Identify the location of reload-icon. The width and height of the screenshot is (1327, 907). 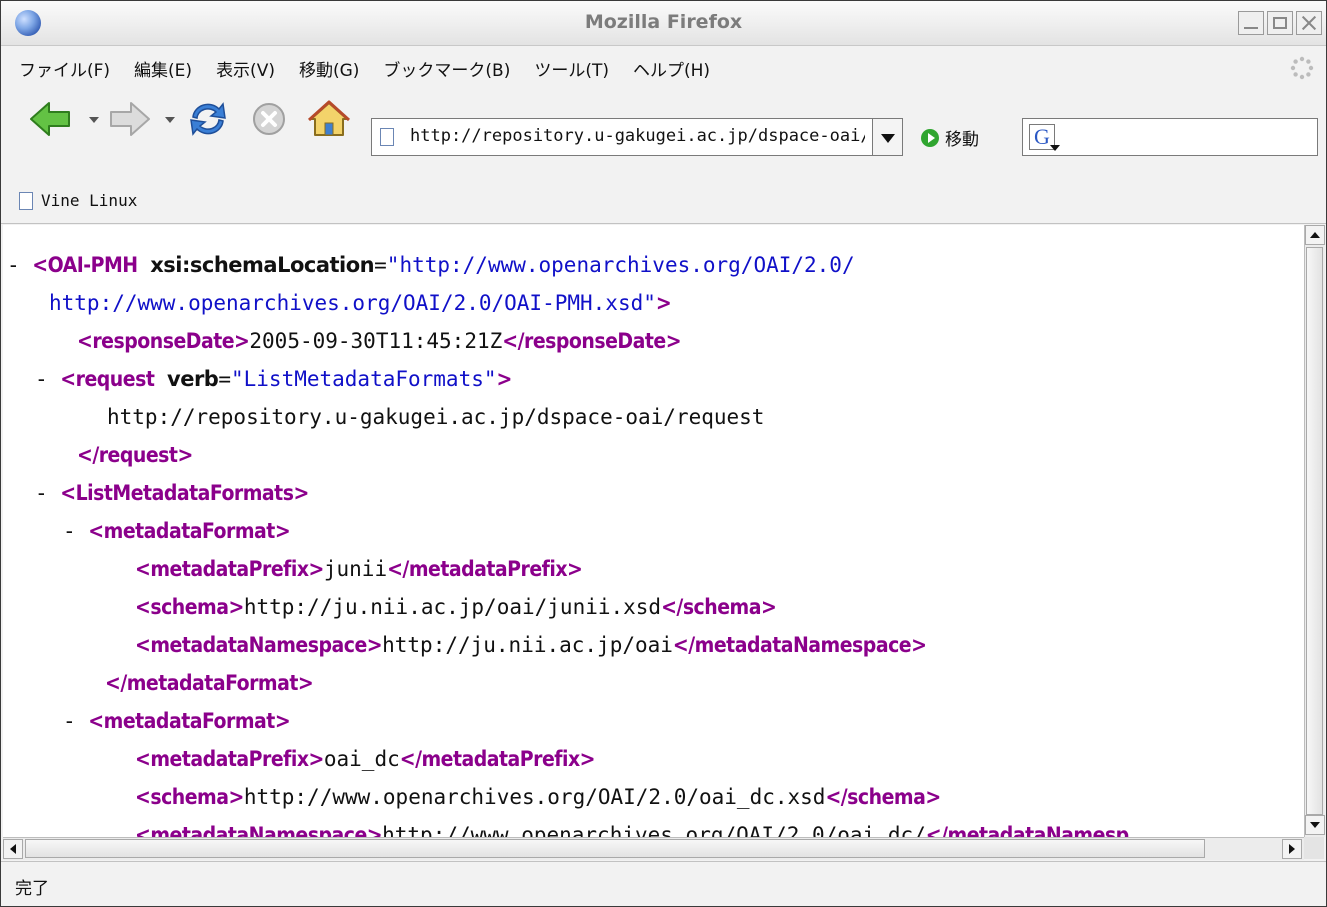
(208, 119).